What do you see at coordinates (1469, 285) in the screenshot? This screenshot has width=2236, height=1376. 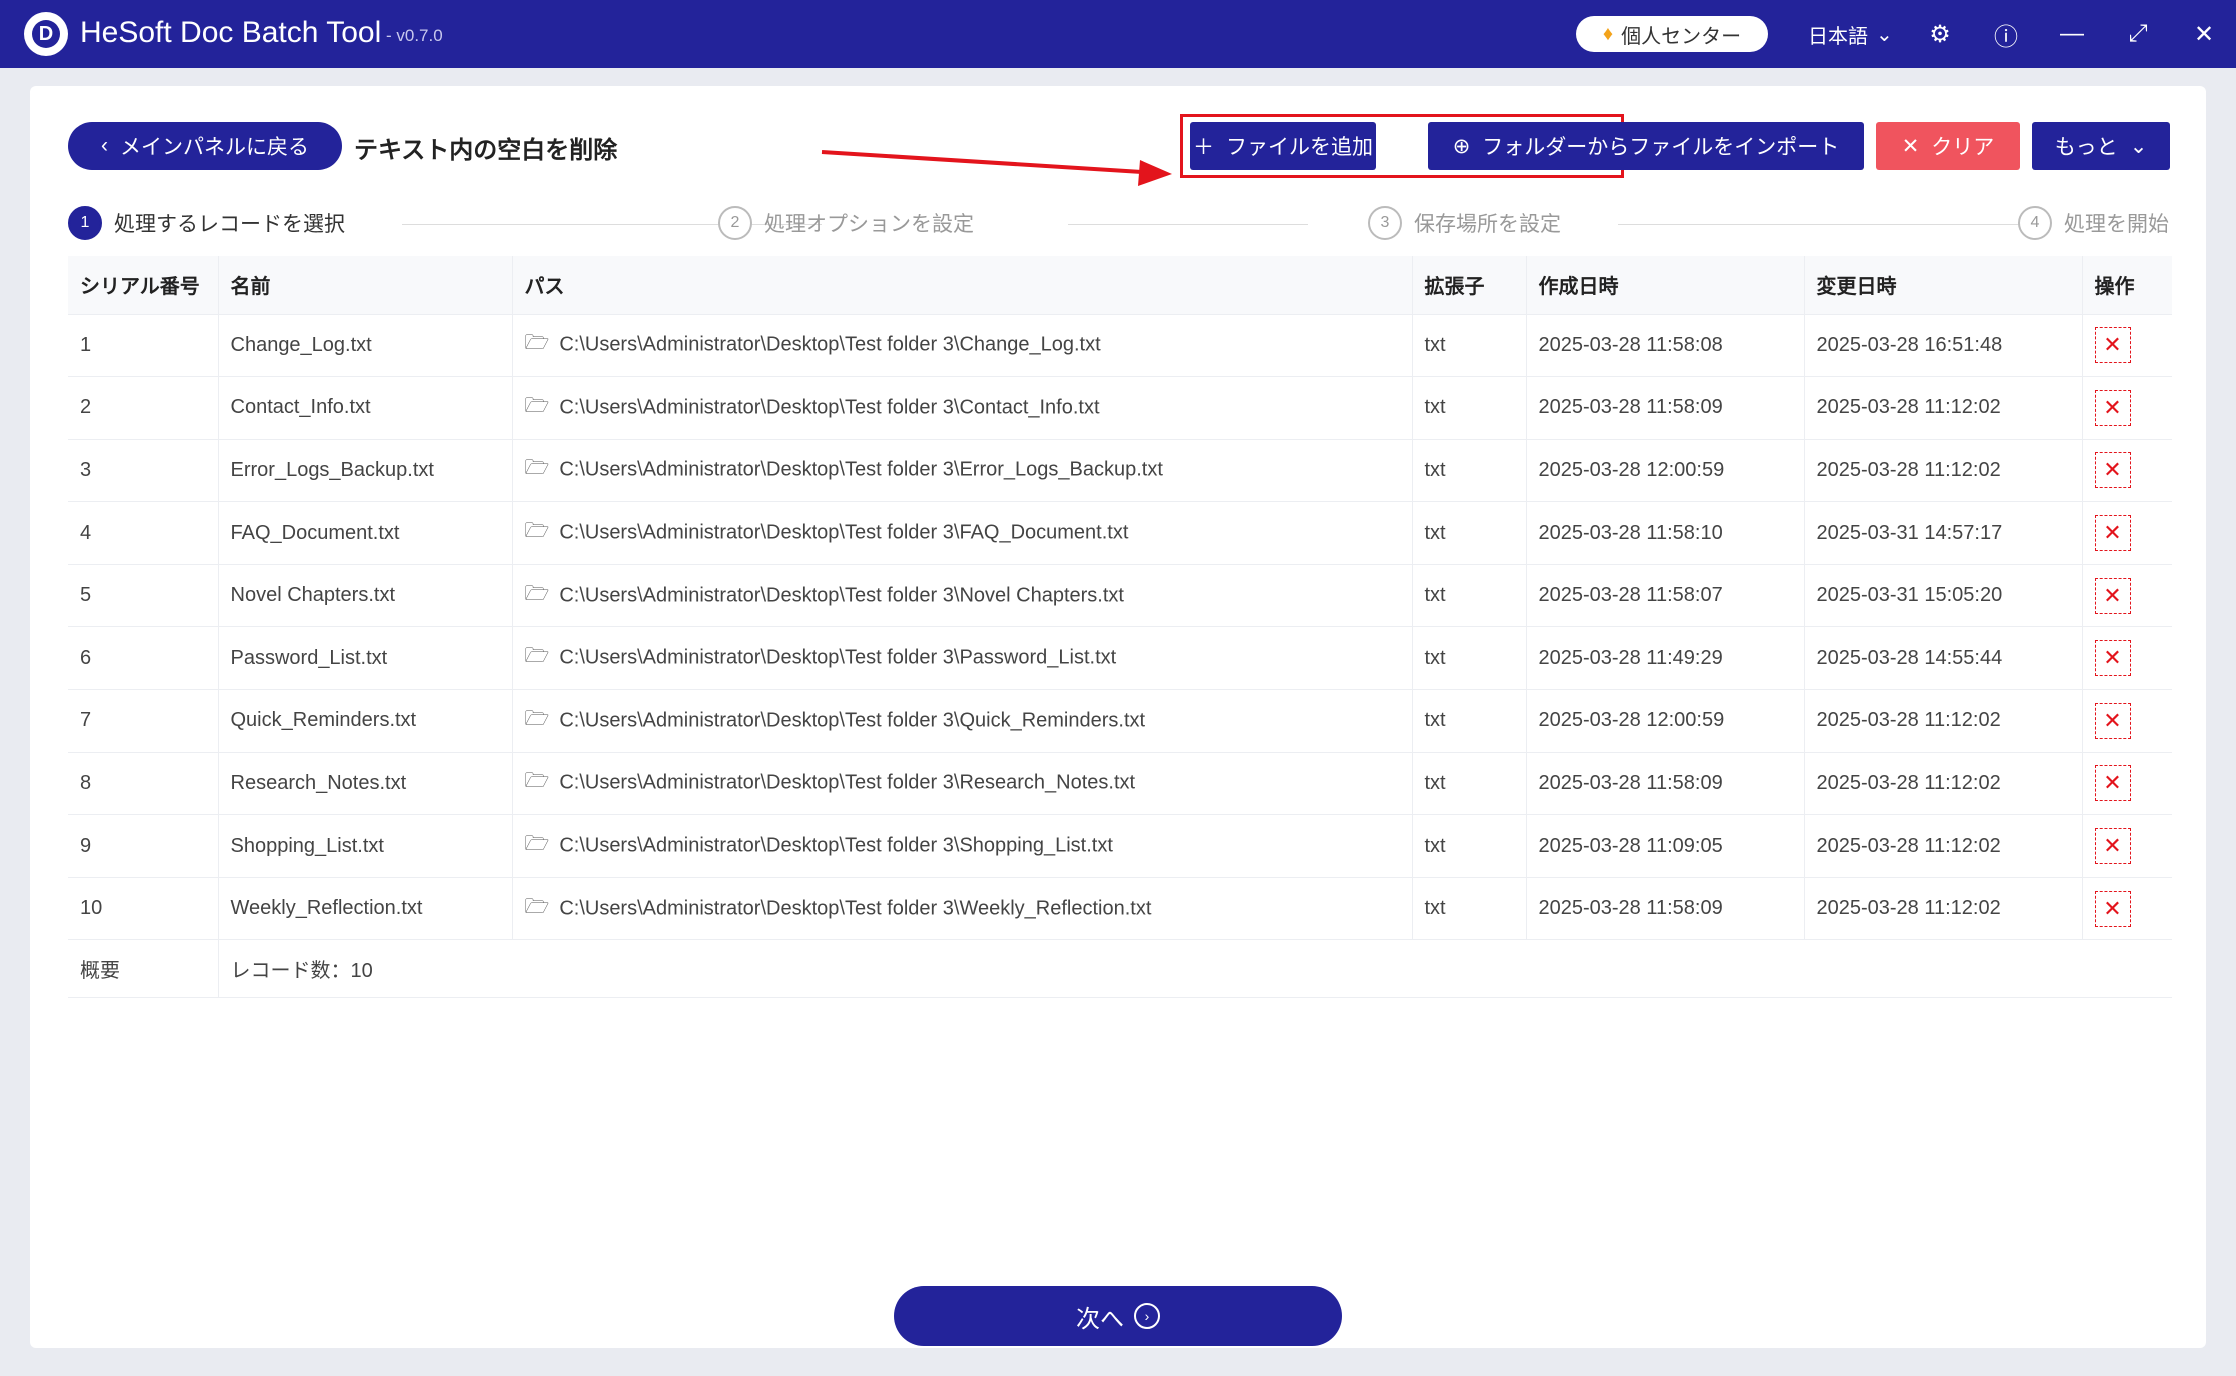 I see `header-ext: 拡張子` at bounding box center [1469, 285].